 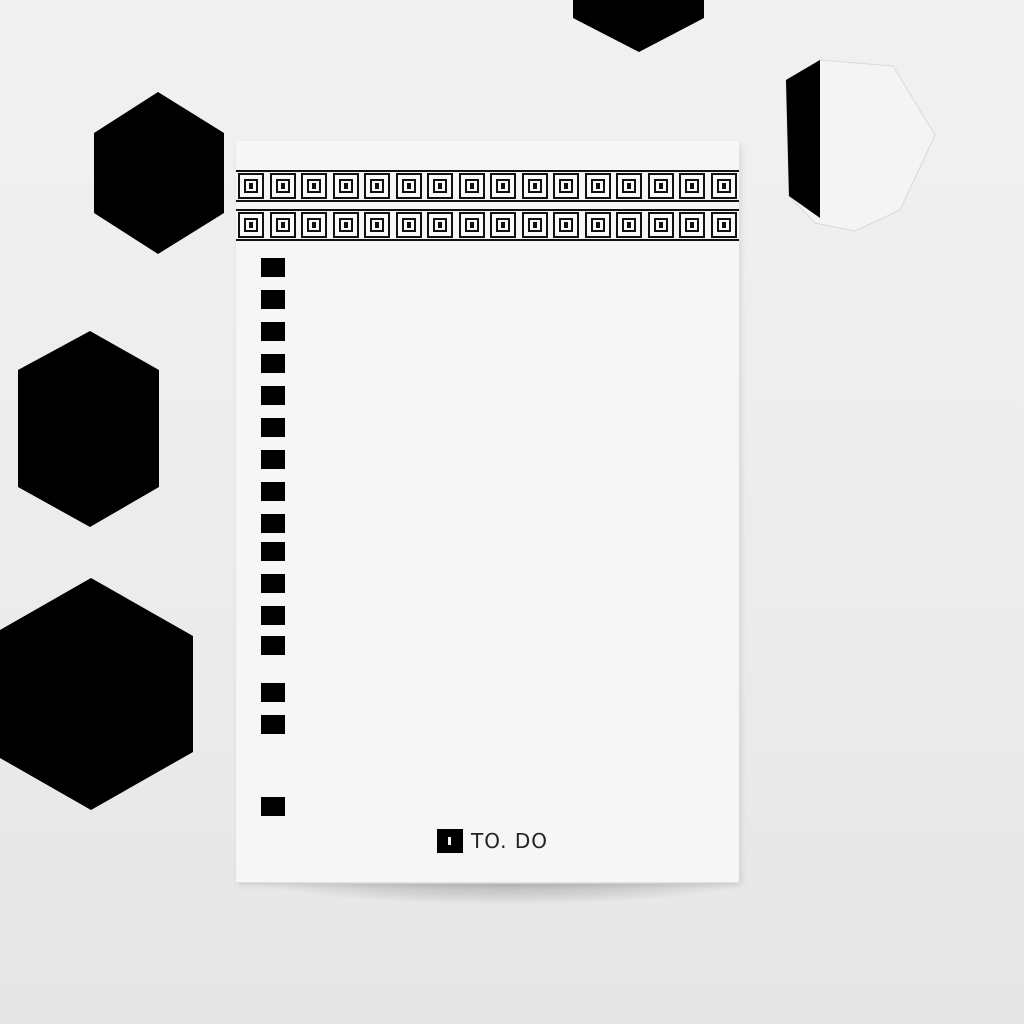 I want to click on pattern-border-bottom, so click(x=487, y=225).